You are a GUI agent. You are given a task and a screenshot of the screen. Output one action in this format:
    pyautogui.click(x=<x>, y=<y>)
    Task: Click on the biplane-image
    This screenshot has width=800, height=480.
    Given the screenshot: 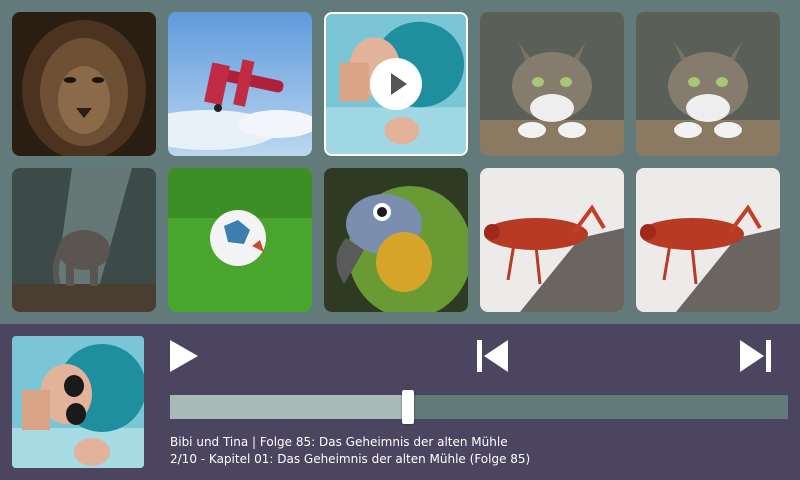 What is the action you would take?
    pyautogui.click(x=240, y=84)
    